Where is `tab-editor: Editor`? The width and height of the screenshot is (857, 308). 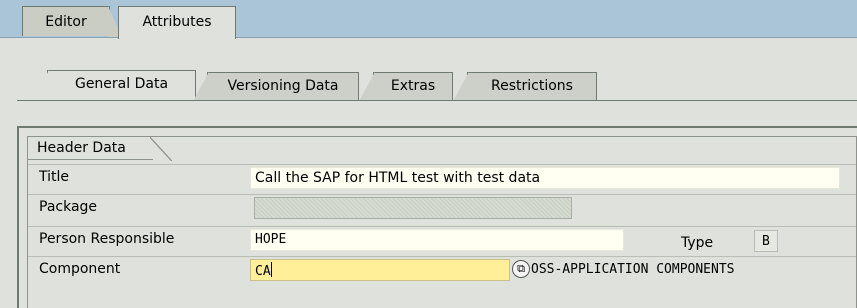 tab-editor: Editor is located at coordinates (72, 21).